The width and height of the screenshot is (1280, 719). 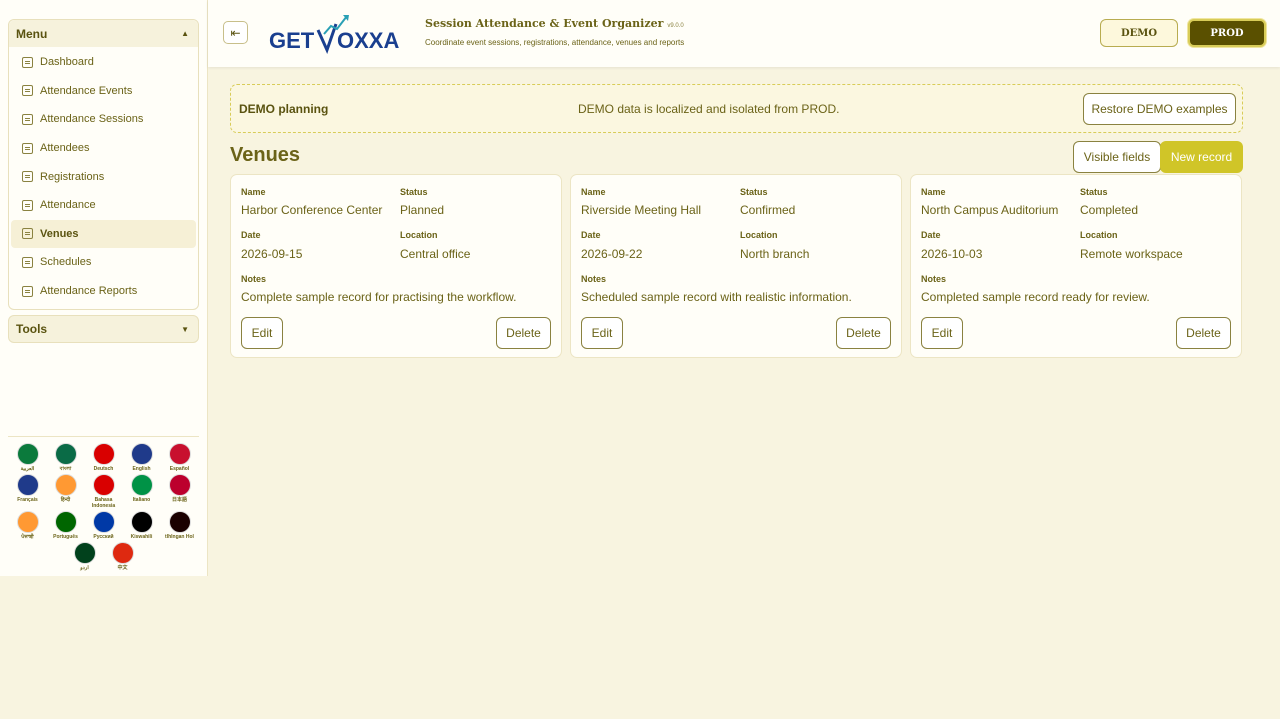 I want to click on language-name: اردو, so click(x=84, y=568).